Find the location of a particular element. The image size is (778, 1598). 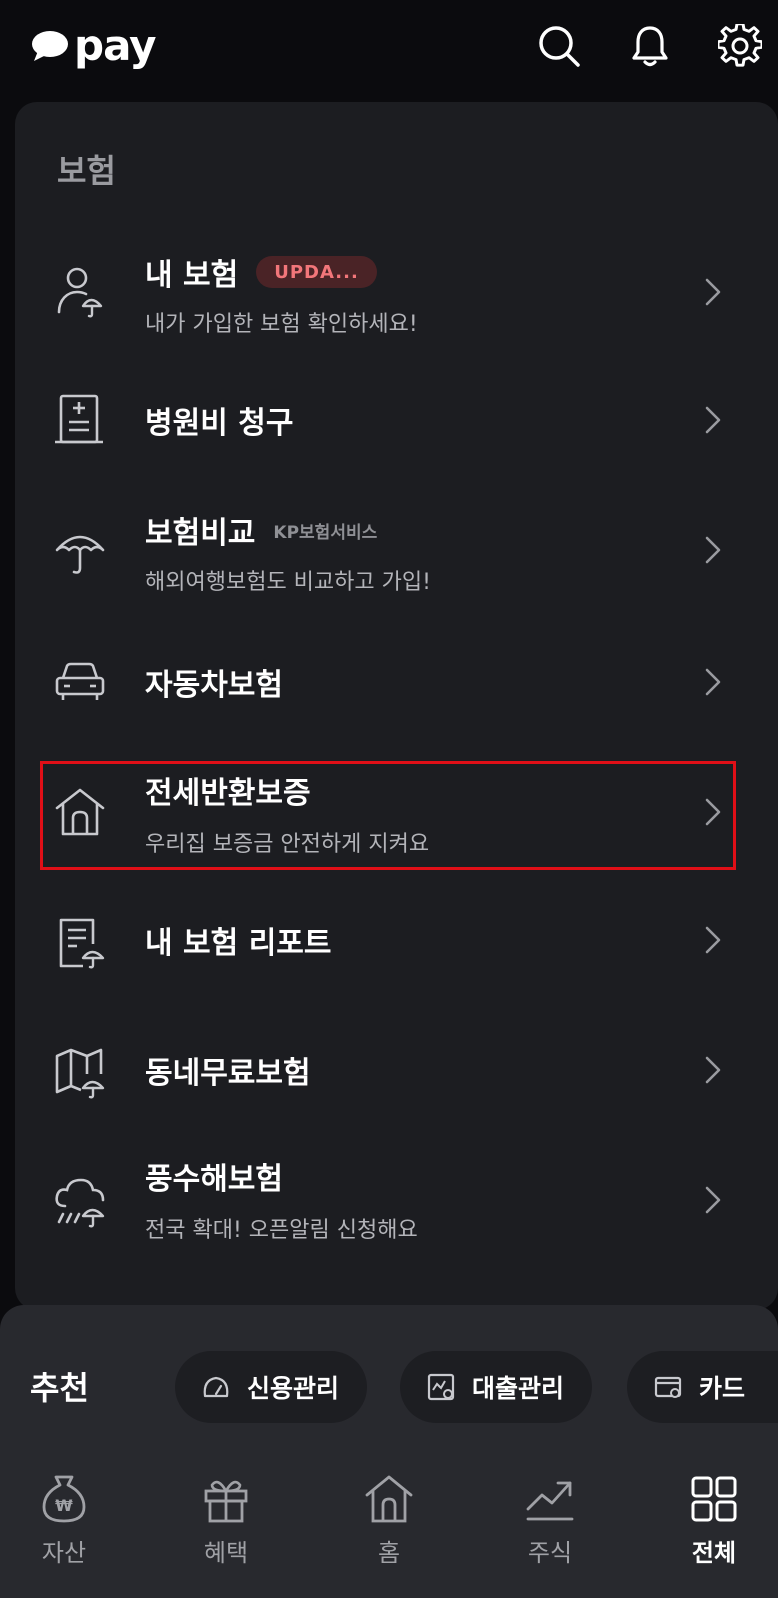

item-title: 풍수해보험 is located at coordinates (214, 1179).